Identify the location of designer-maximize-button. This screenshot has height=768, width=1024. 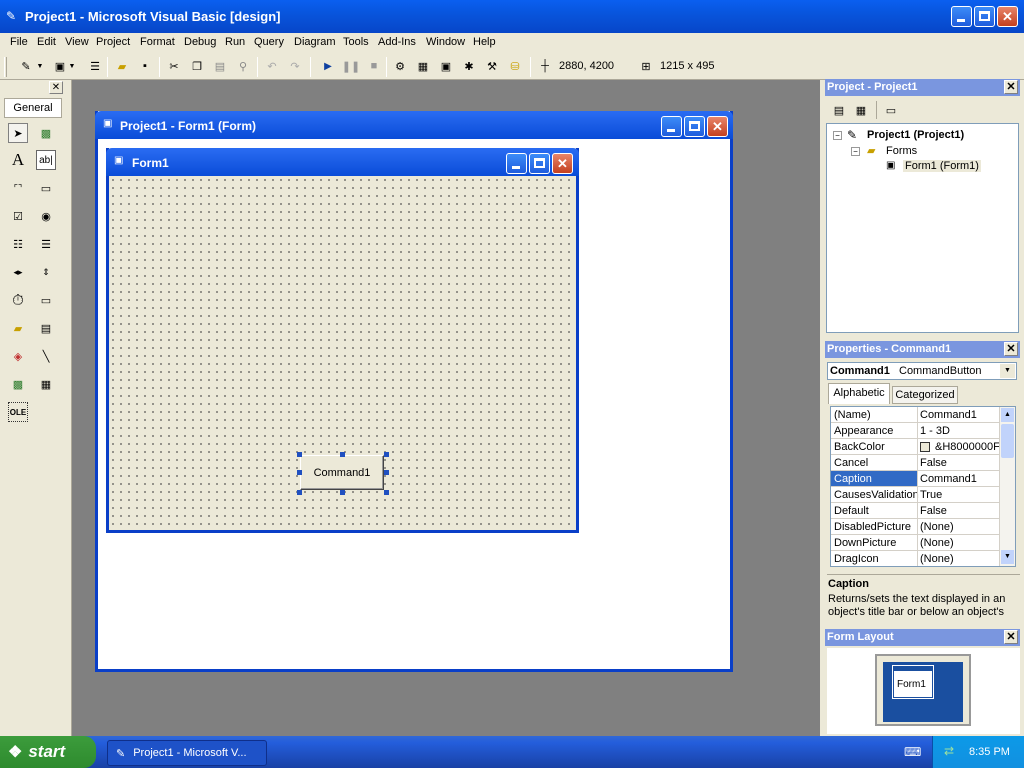
(694, 126).